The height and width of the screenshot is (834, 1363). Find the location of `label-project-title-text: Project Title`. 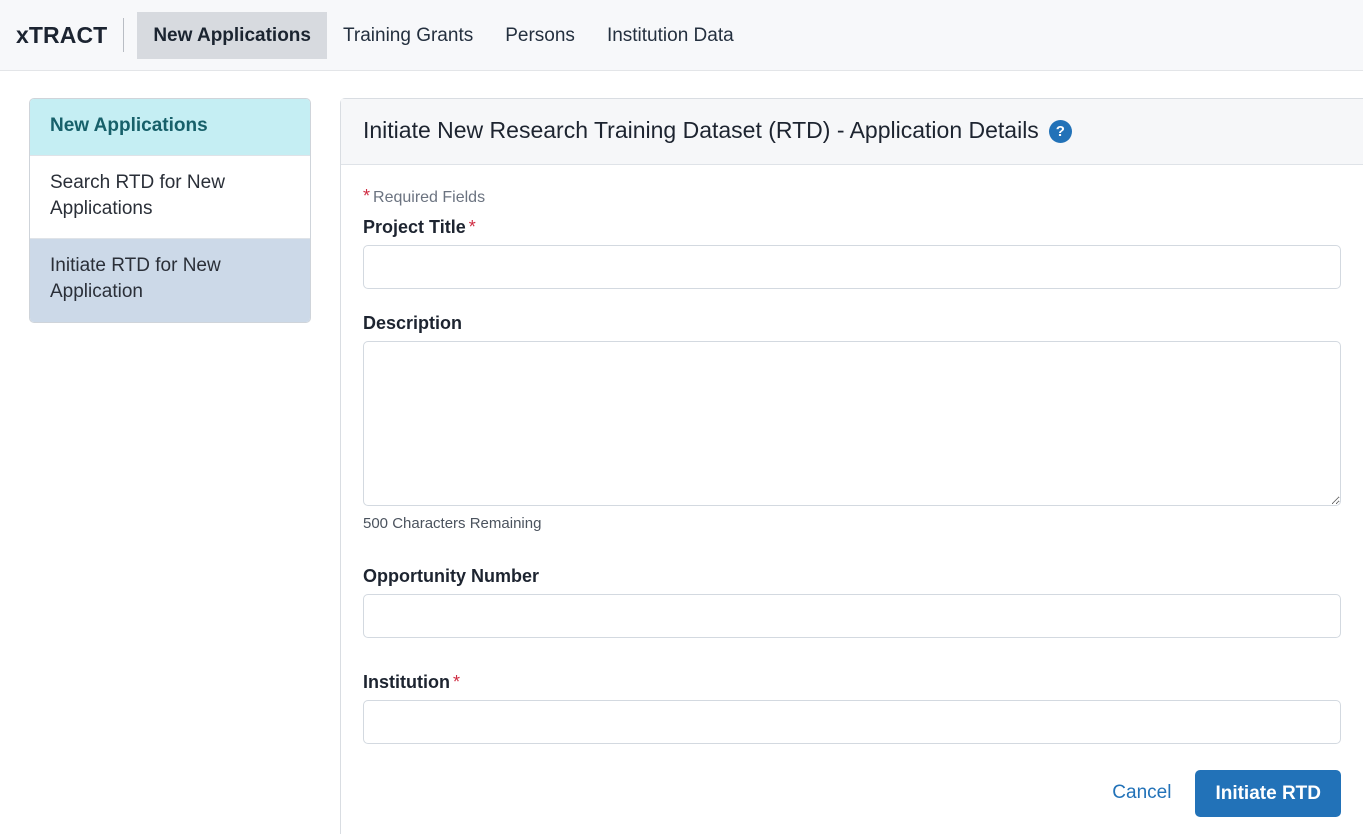

label-project-title-text: Project Title is located at coordinates (414, 226).